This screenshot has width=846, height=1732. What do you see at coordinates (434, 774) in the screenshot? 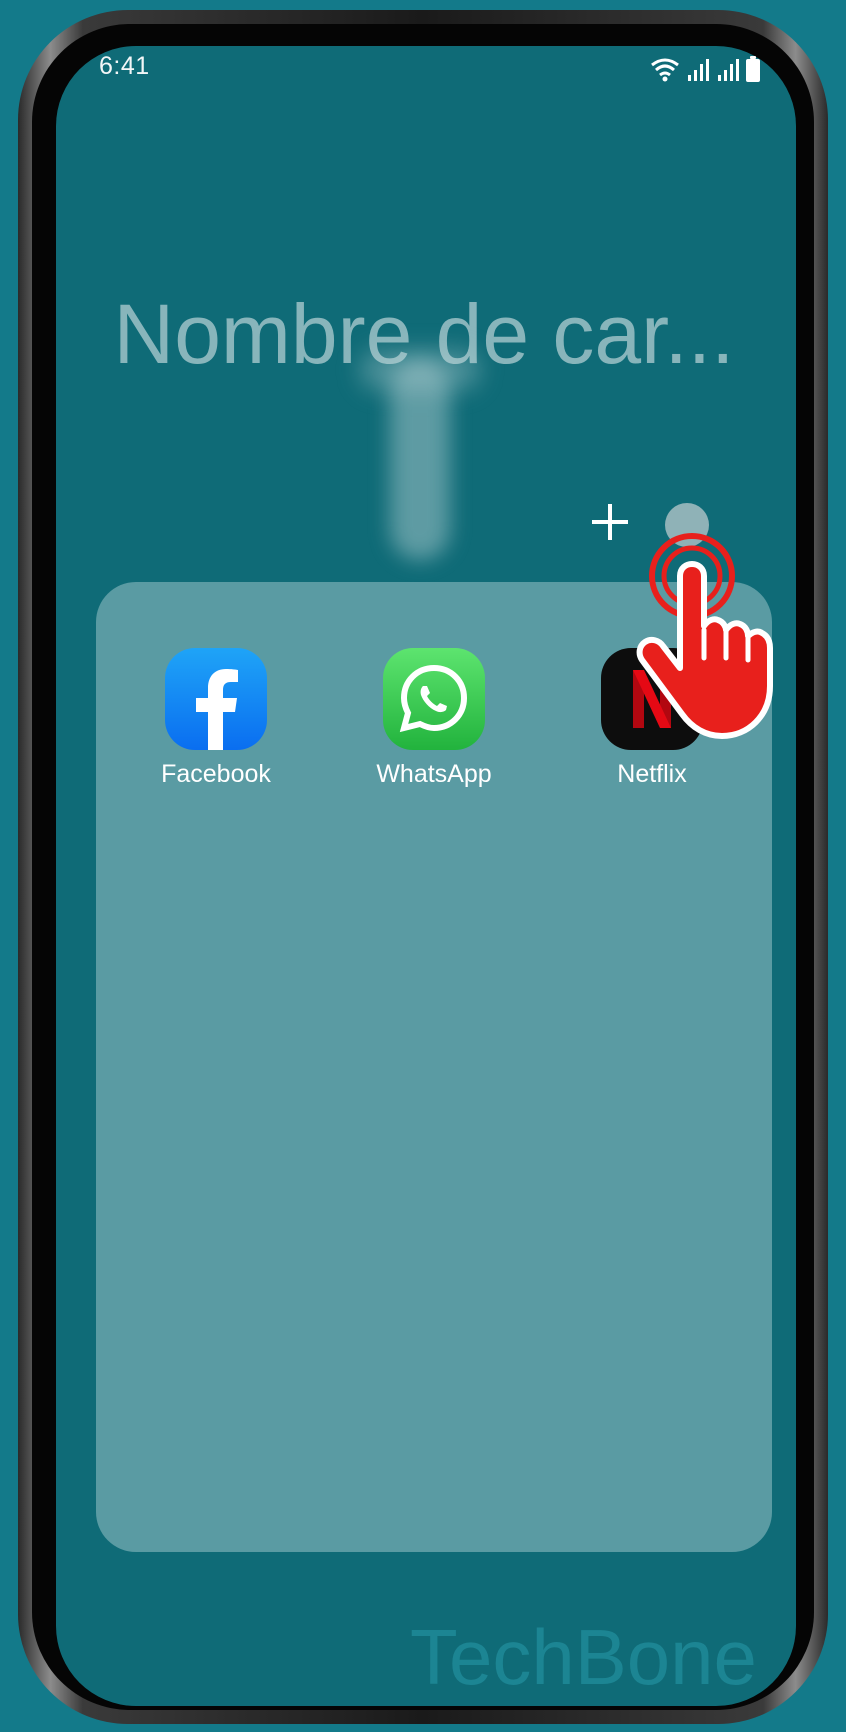
I see `app-label: WhatsApp` at bounding box center [434, 774].